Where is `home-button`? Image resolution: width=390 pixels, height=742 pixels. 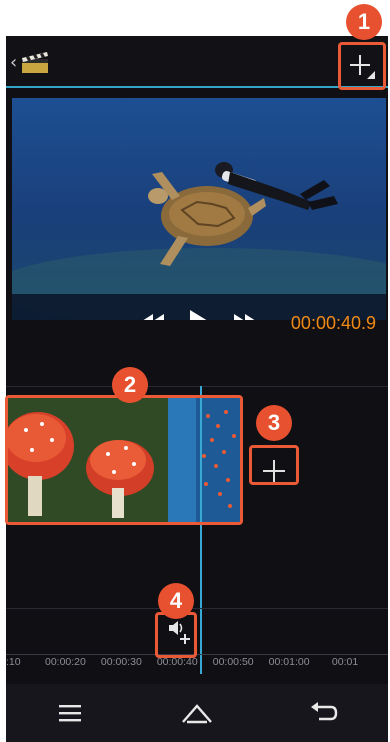 home-button is located at coordinates (197, 713).